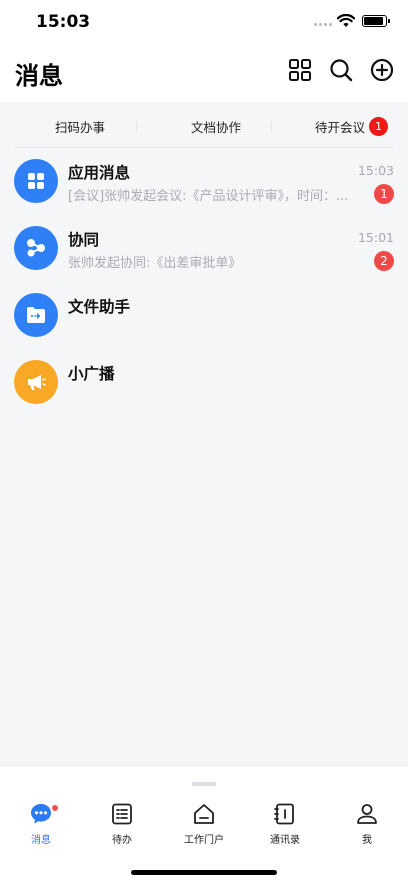 This screenshot has width=408, height=883. I want to click on tab-contacts: 通讯录, so click(285, 824).